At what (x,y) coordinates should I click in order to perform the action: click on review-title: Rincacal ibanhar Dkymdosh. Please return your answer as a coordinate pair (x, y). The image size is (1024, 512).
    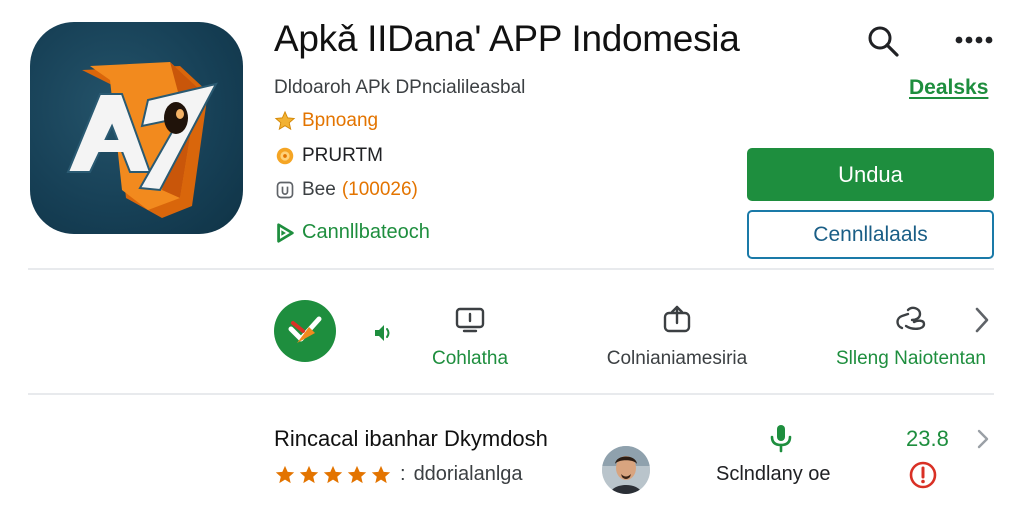
    Looking at the image, I should click on (411, 439).